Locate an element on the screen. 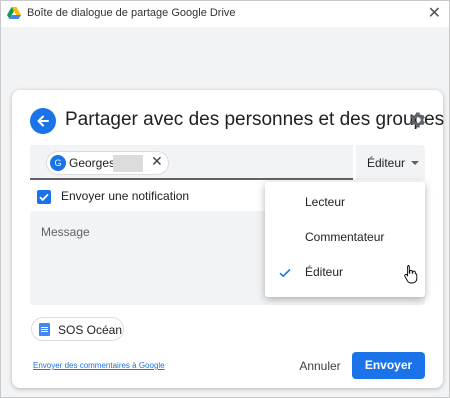  role-option-commentateur: Commentateur is located at coordinates (345, 238).